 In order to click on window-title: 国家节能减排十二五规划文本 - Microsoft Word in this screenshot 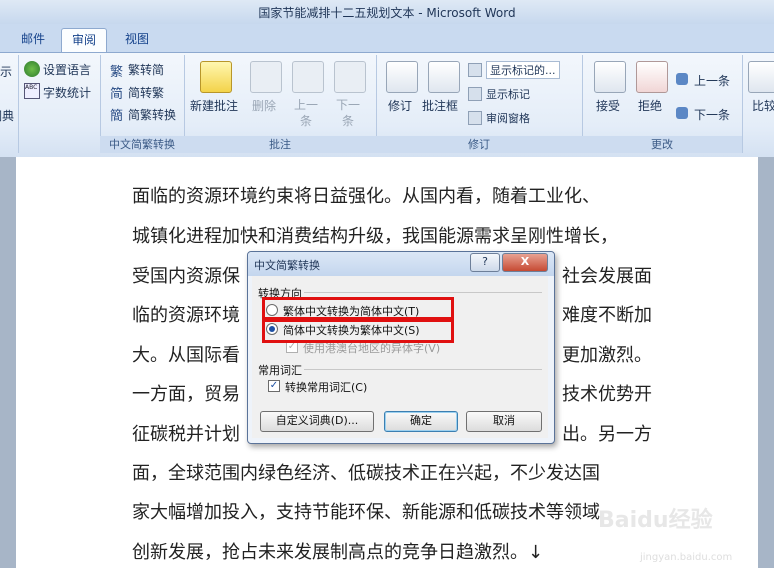, I will do `click(387, 13)`.